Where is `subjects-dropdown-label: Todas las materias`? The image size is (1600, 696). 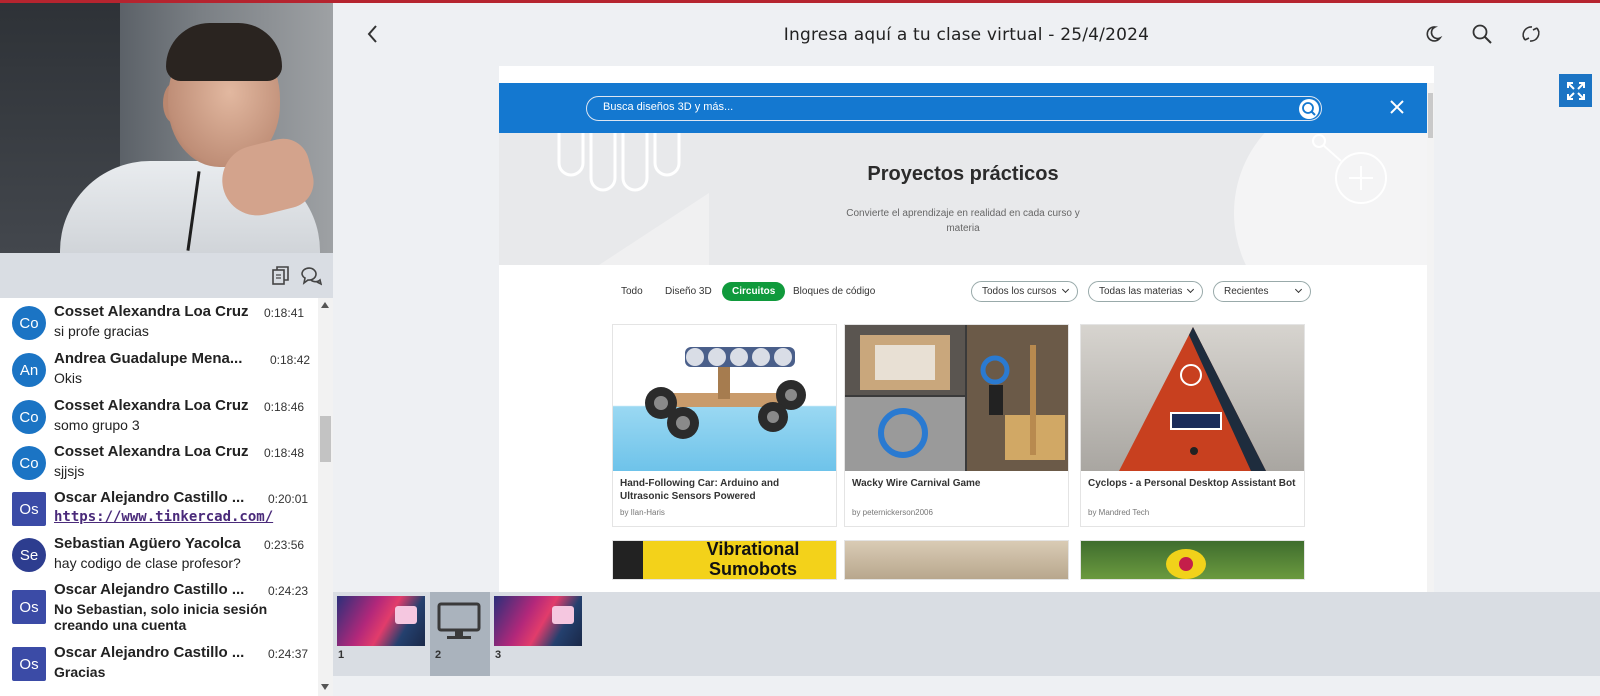 subjects-dropdown-label: Todas las materias is located at coordinates (1141, 291).